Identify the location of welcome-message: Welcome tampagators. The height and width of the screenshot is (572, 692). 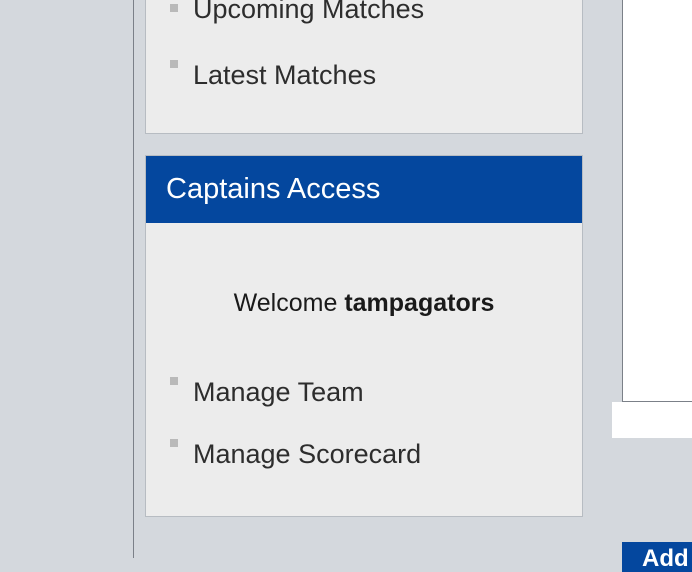
(364, 303).